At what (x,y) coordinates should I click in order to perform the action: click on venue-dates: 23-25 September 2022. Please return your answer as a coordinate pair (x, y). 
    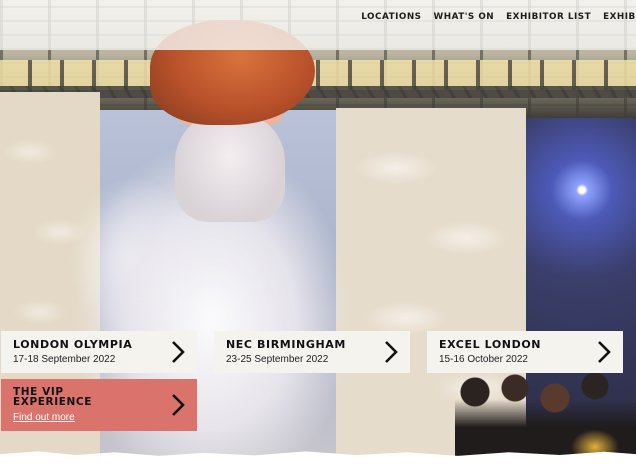
    Looking at the image, I should click on (277, 359).